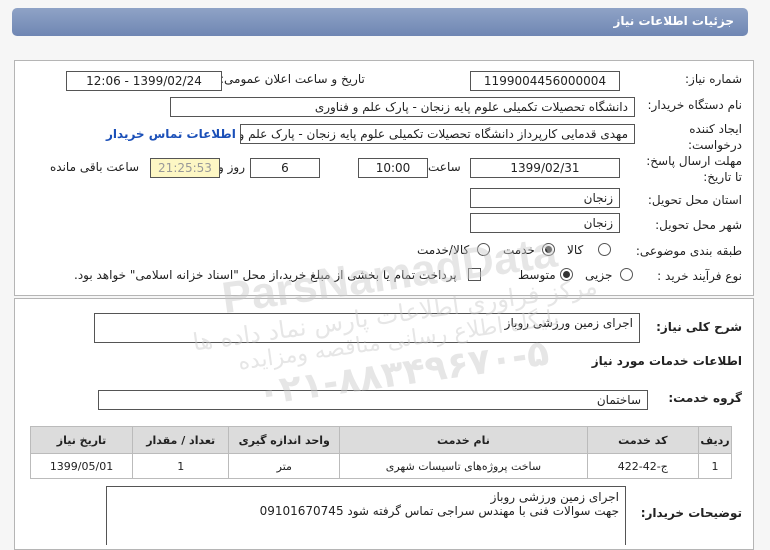  What do you see at coordinates (537, 275) in the screenshot?
I see `process-option-medium: متوسط` at bounding box center [537, 275].